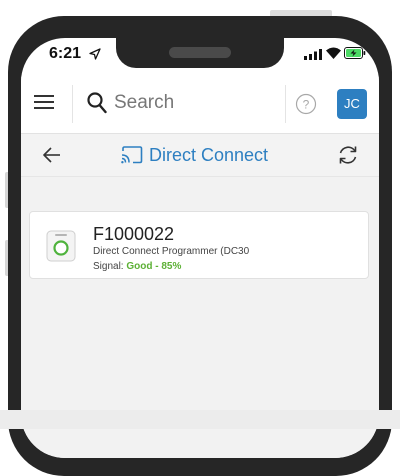 The image size is (400, 476). I want to click on phone-speaker, so click(200, 52).